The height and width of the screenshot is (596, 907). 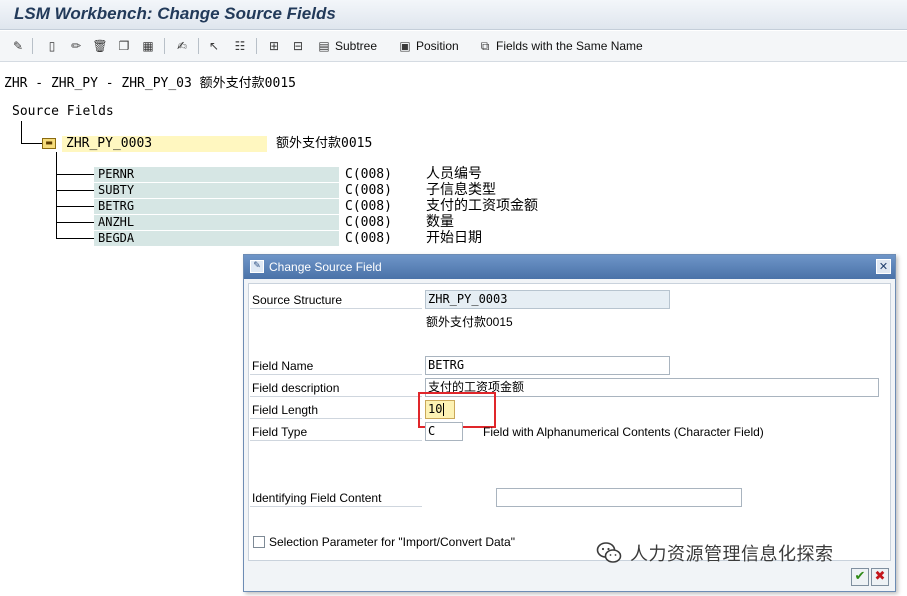 What do you see at coordinates (437, 46) in the screenshot?
I see `position-button-label: Position` at bounding box center [437, 46].